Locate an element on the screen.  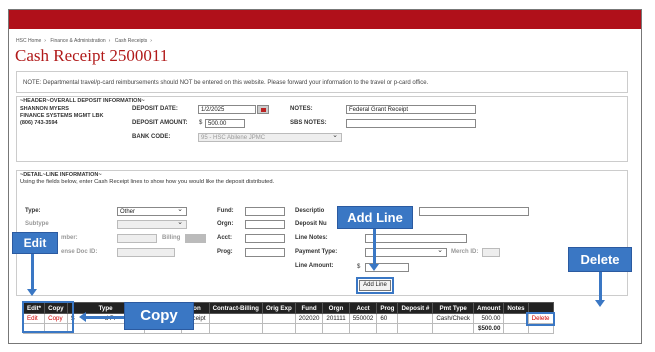
add-line-arrowhead is located at coordinates (374, 267).